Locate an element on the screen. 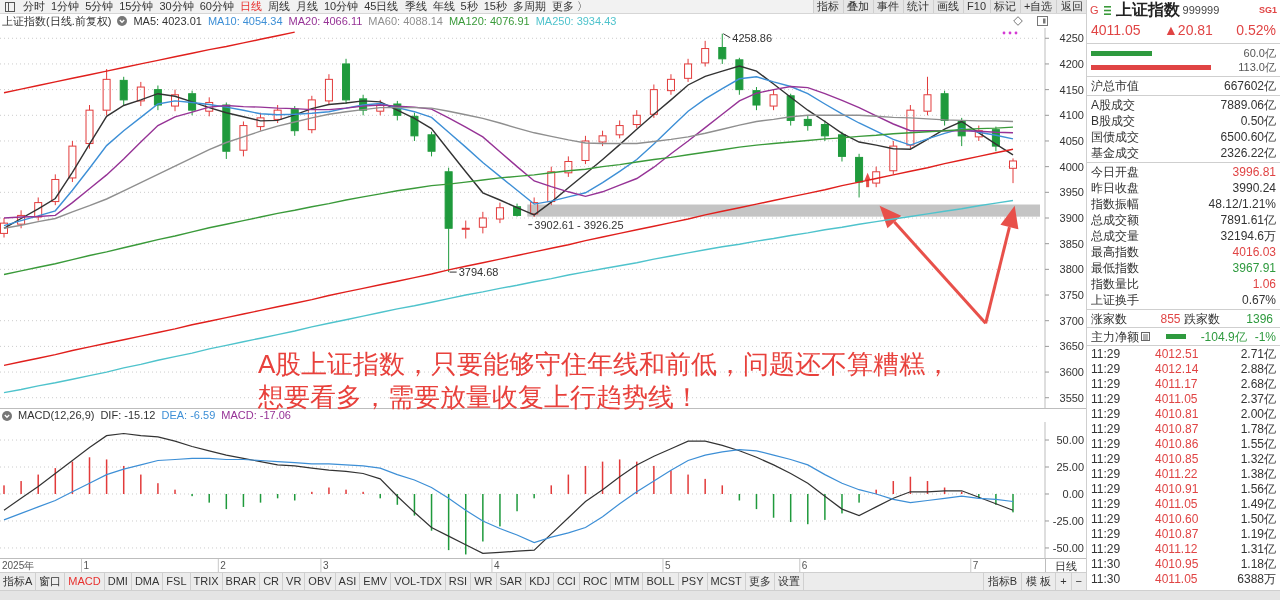 This screenshot has height=600, width=1280. change-percent: 0.52% is located at coordinates (1256, 30).